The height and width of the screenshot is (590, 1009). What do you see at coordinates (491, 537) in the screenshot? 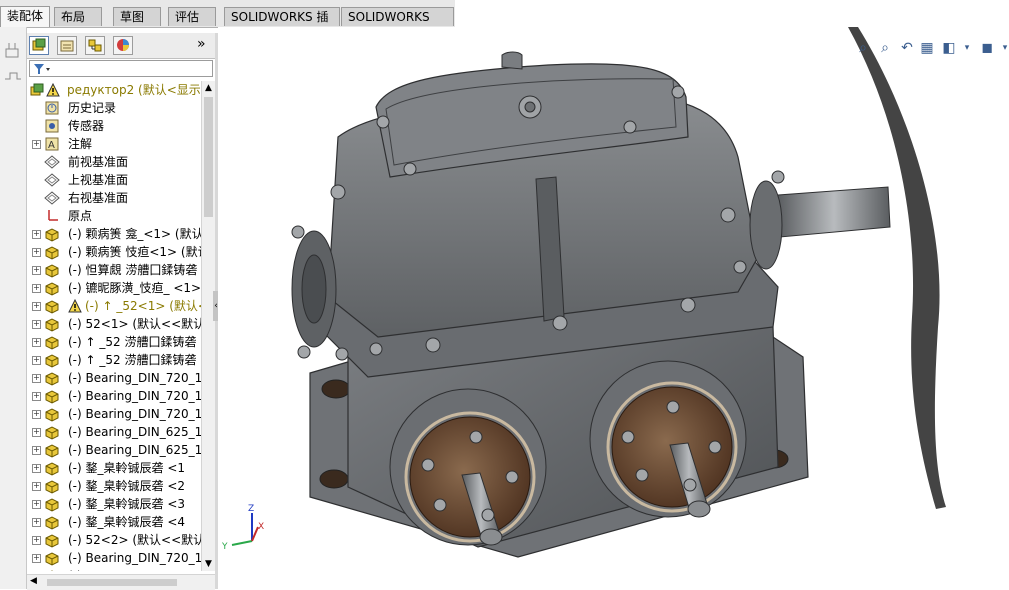
I see `input-shaft-left-end` at bounding box center [491, 537].